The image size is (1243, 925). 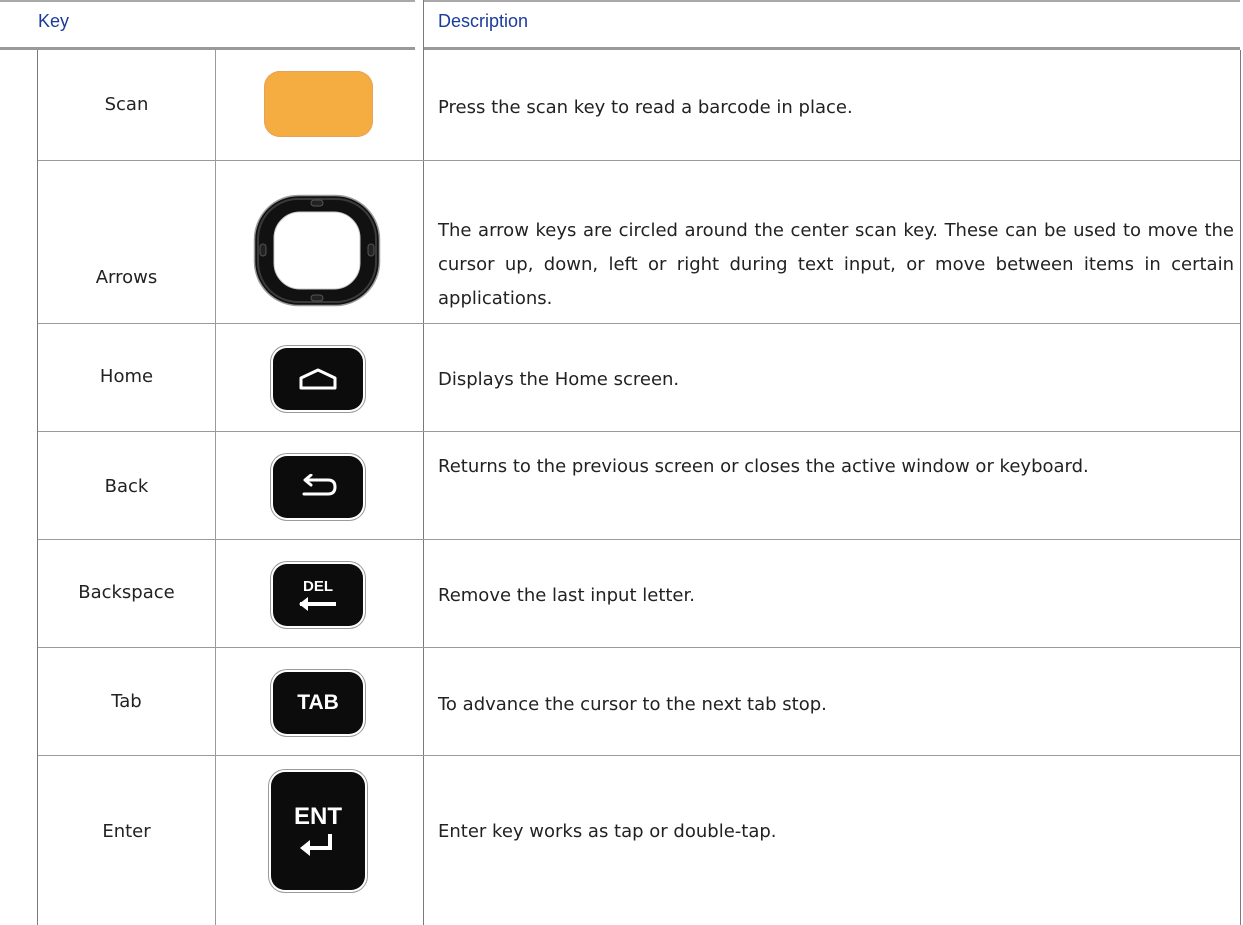 What do you see at coordinates (832, 25) in the screenshot?
I see `header-description-cell: Description` at bounding box center [832, 25].